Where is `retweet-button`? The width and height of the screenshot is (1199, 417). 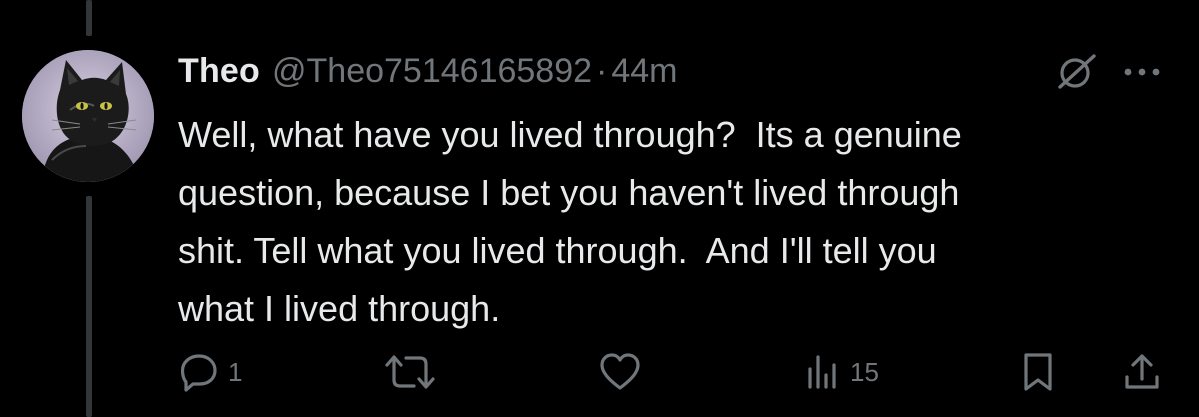
retweet-button is located at coordinates (414, 372).